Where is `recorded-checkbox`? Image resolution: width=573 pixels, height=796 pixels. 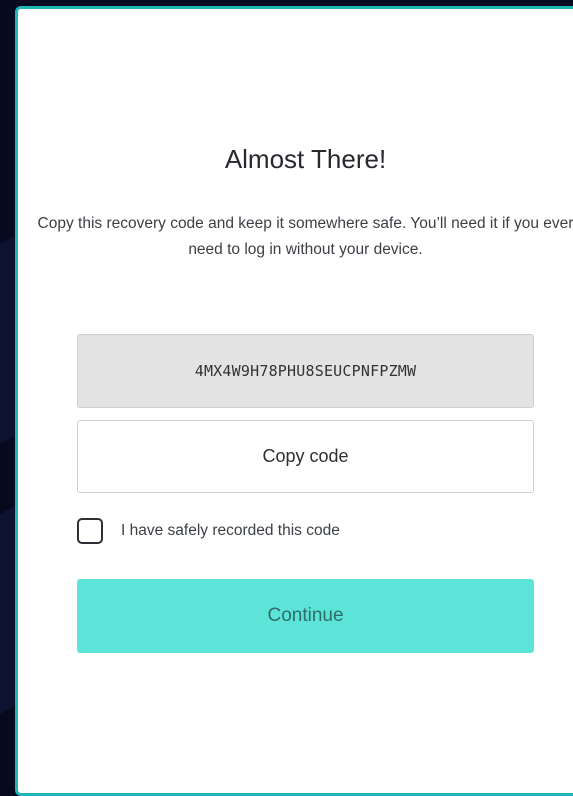 recorded-checkbox is located at coordinates (90, 531).